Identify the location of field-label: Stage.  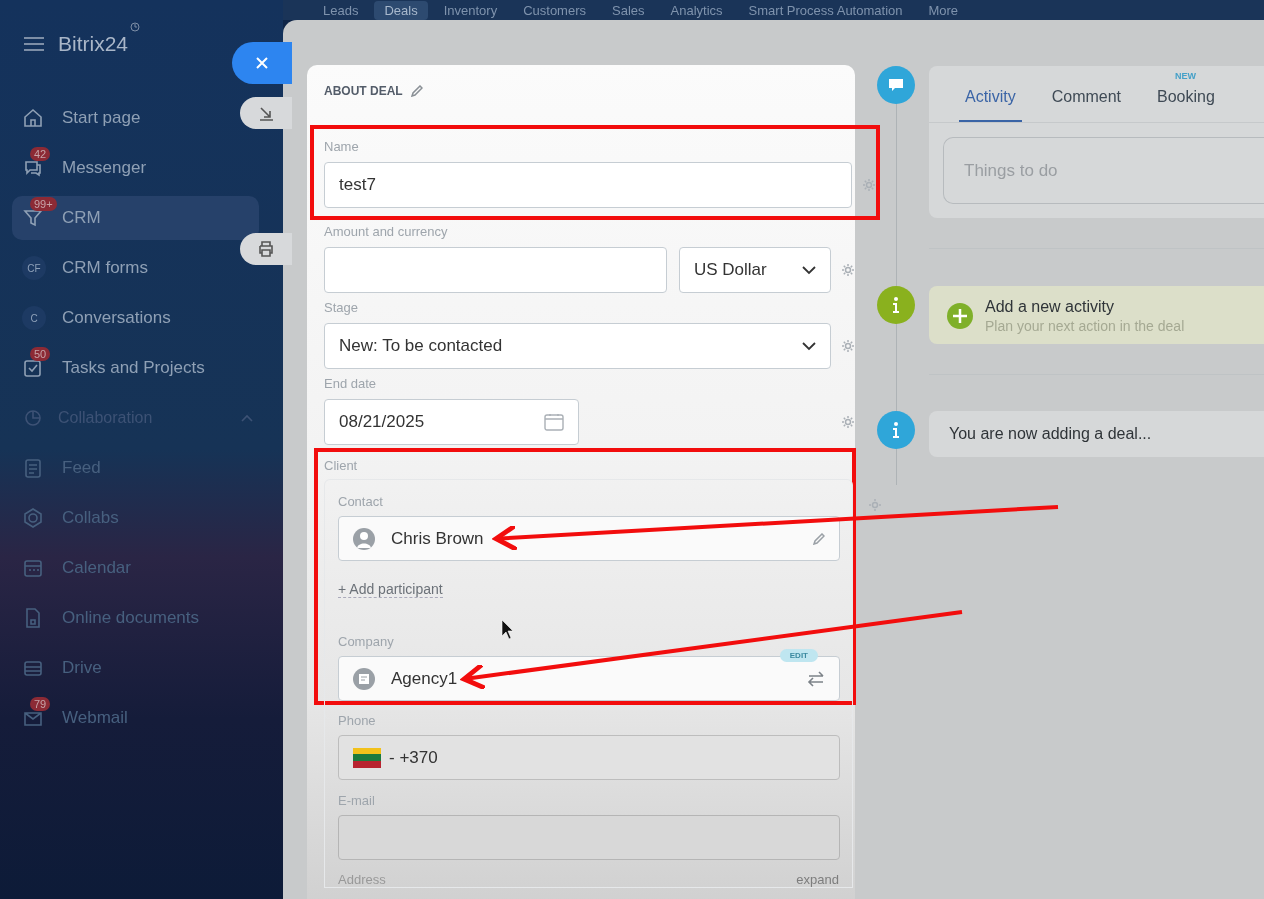
(341, 307).